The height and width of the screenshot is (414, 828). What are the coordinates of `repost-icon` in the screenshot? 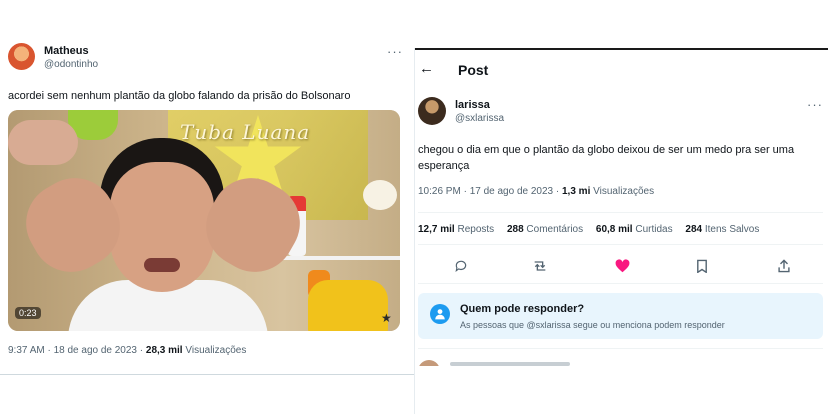 It's located at (540, 266).